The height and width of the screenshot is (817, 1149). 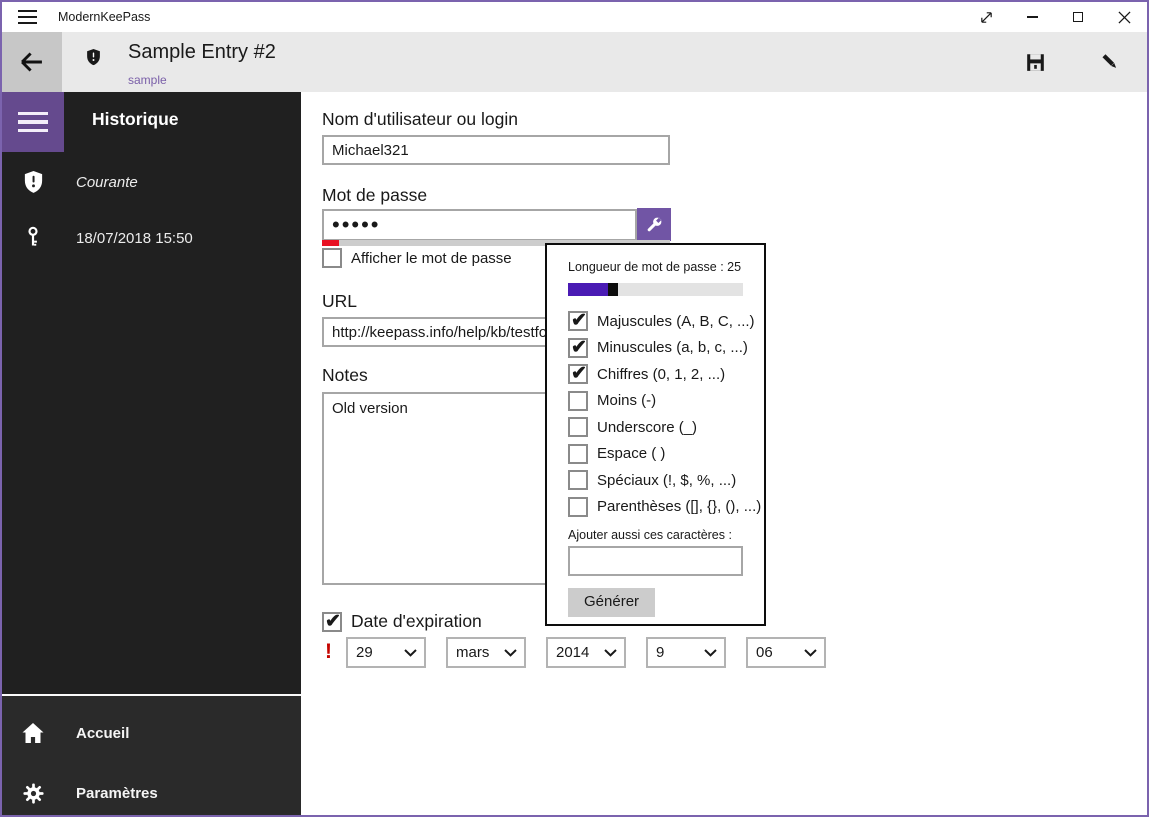 What do you see at coordinates (660, 652) in the screenshot?
I see `hour-value: 9` at bounding box center [660, 652].